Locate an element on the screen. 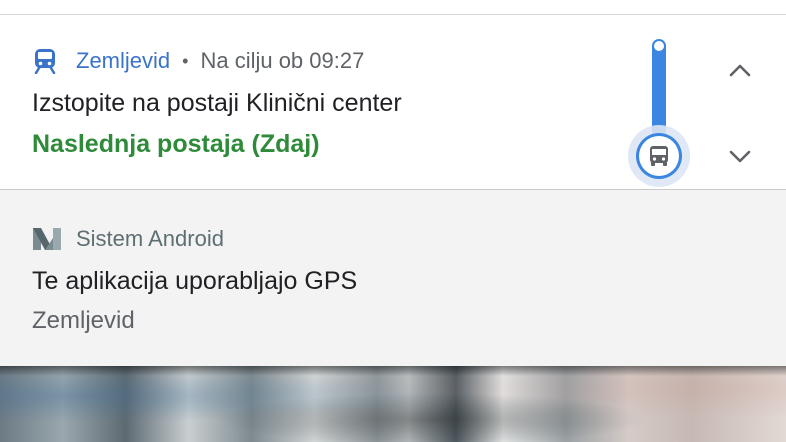 Image resolution: width=786 pixels, height=442 pixels. android-n-icon is located at coordinates (47, 239).